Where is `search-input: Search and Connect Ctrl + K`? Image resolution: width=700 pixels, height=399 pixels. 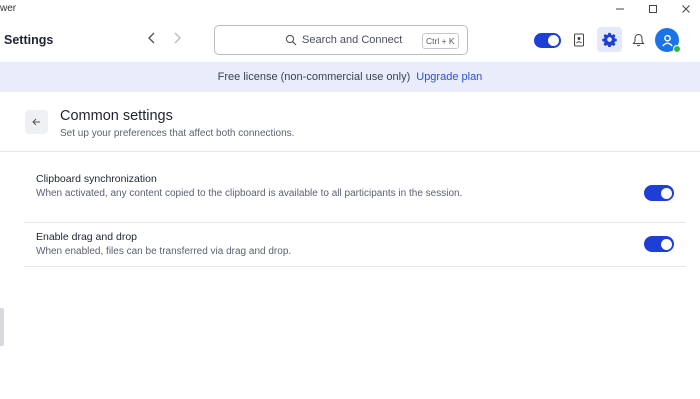
search-input: Search and Connect Ctrl + K is located at coordinates (341, 40).